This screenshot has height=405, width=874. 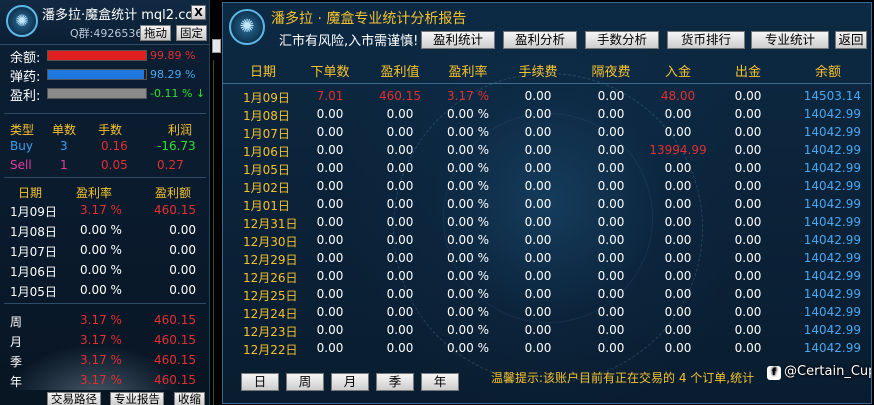 I want to click on period-label: 年, so click(x=16, y=382).